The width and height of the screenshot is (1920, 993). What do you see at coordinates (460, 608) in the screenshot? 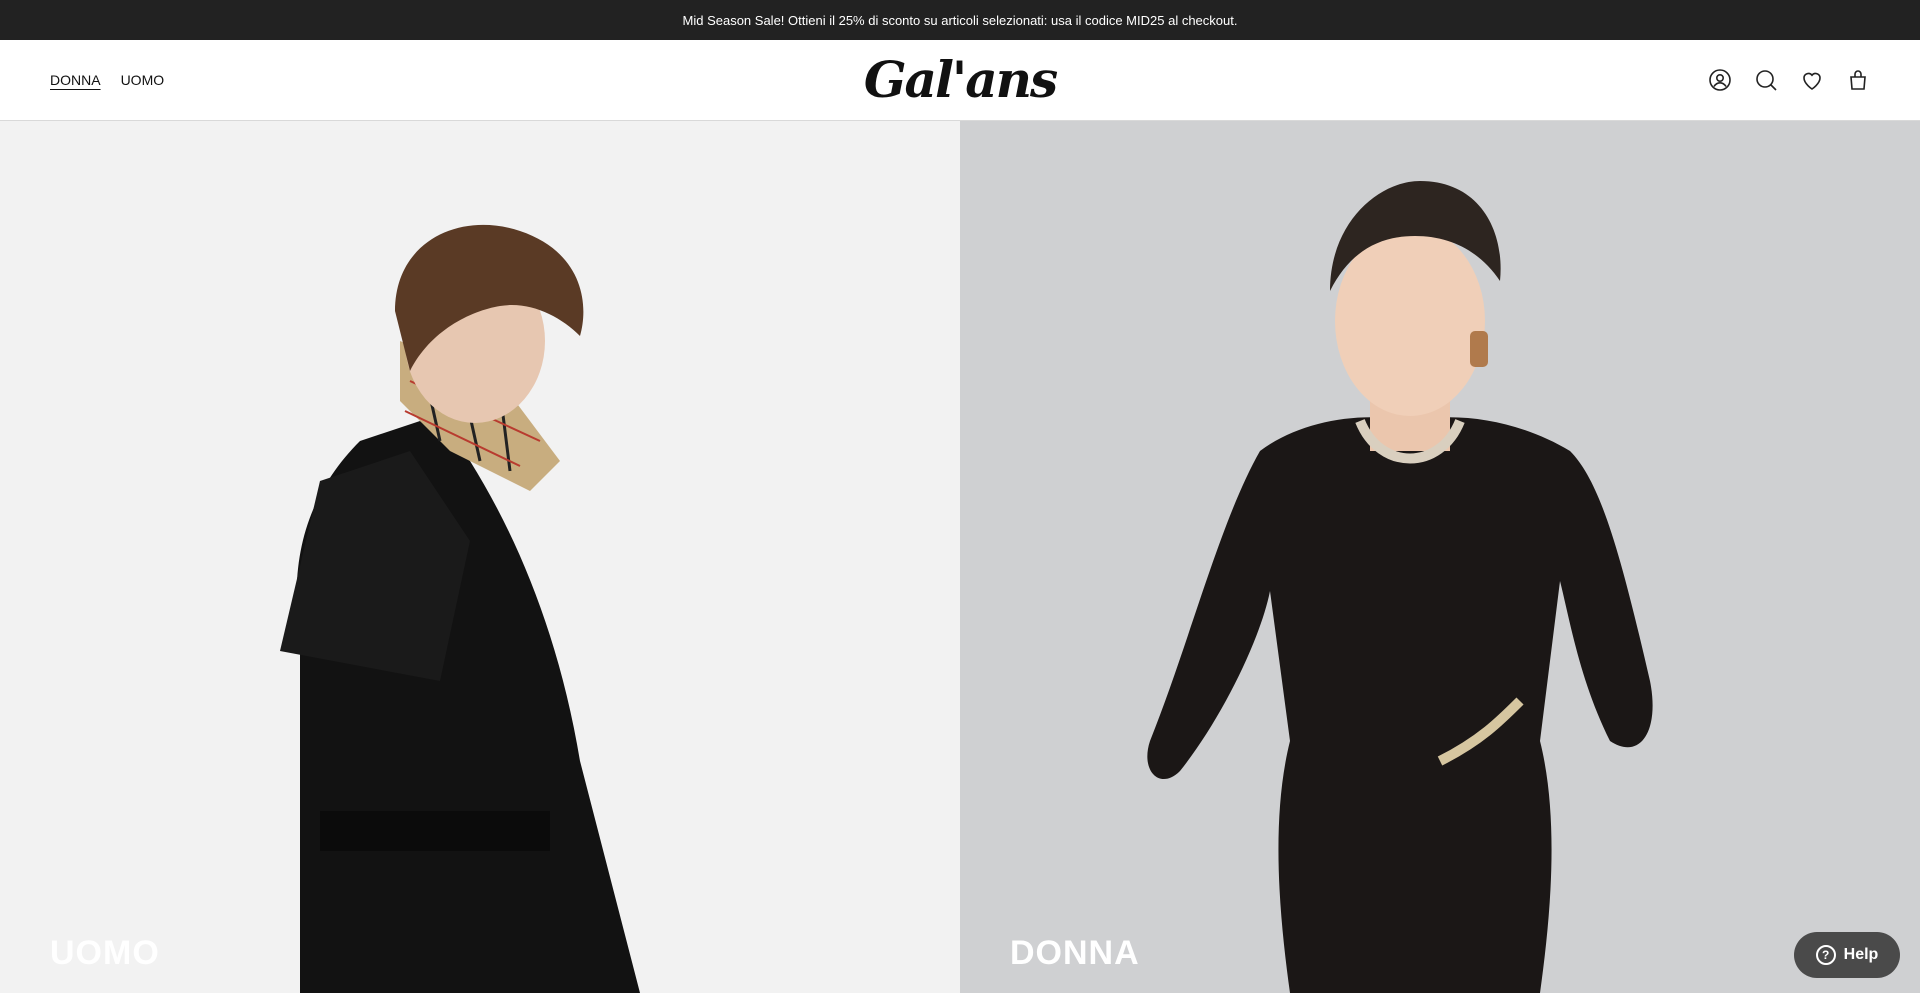
I see `hero-image-man-trench-coat` at bounding box center [460, 608].